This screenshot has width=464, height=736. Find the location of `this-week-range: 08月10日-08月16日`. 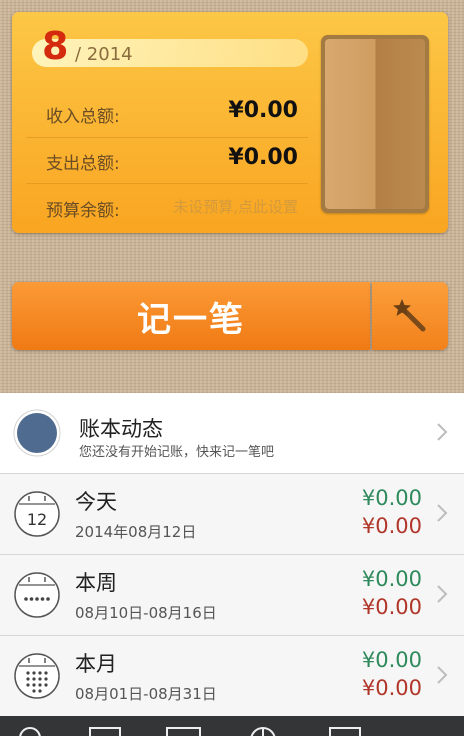

this-week-range: 08月10日-08月16日 is located at coordinates (146, 613).